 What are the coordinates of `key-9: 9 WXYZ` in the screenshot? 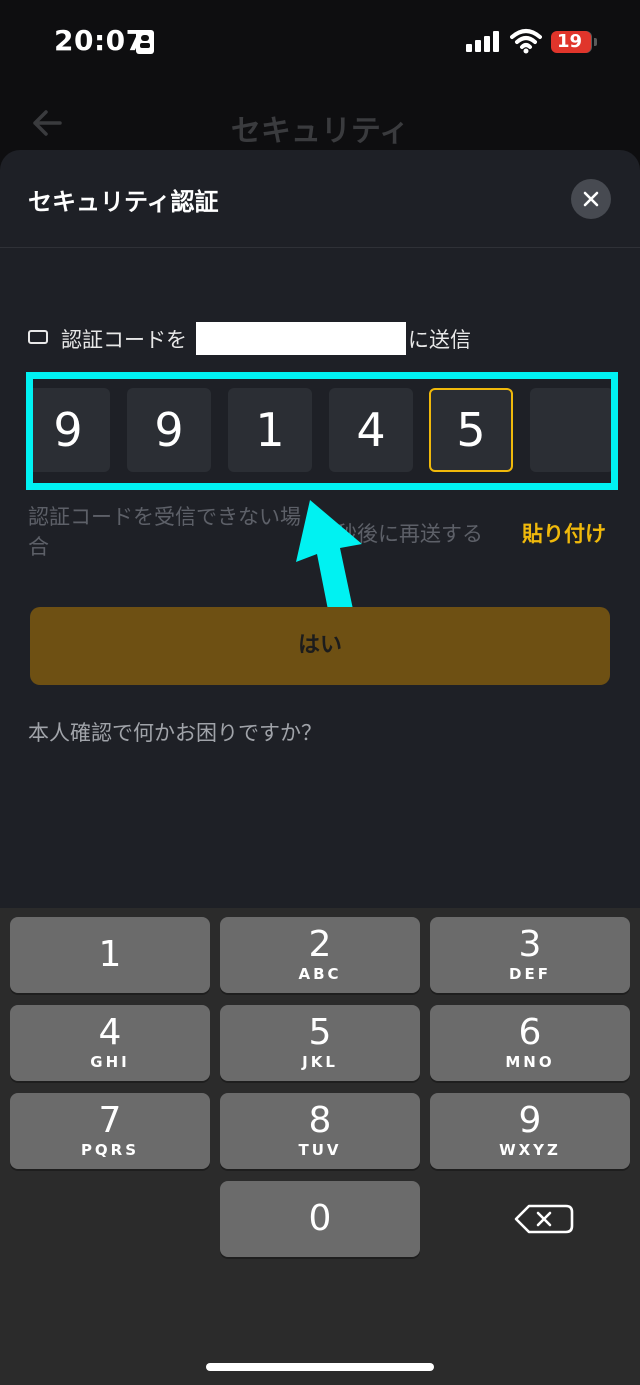 It's located at (530, 1131).